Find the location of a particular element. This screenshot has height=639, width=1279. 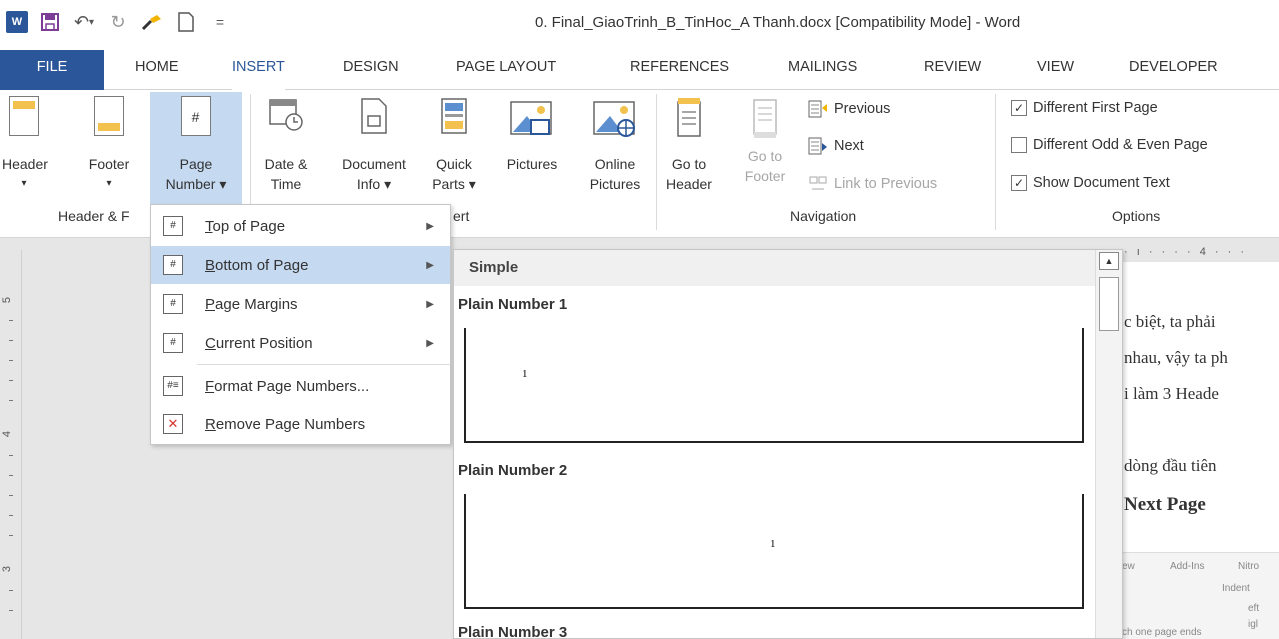

menu-item-remove-page-numbers: ✕ Remove Page Numbers is located at coordinates (300, 424).